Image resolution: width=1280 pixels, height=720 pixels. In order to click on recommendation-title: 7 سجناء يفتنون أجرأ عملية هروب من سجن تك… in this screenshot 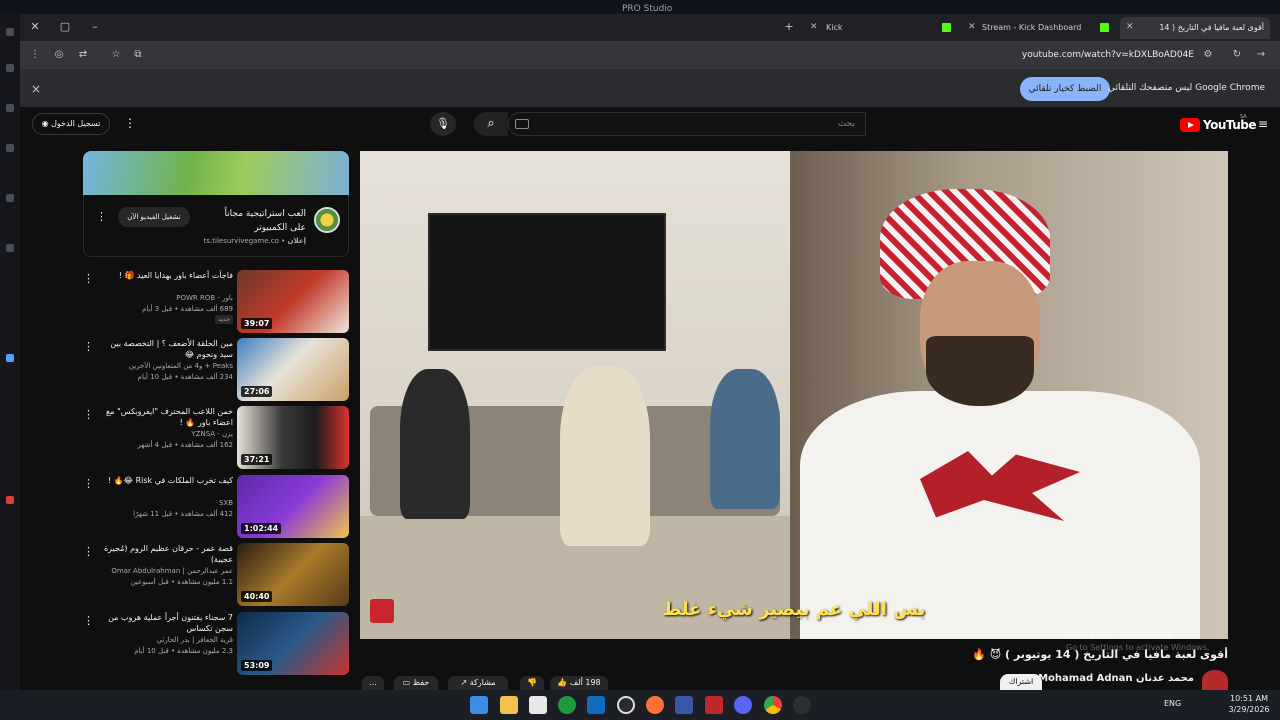, I will do `click(167, 623)`.